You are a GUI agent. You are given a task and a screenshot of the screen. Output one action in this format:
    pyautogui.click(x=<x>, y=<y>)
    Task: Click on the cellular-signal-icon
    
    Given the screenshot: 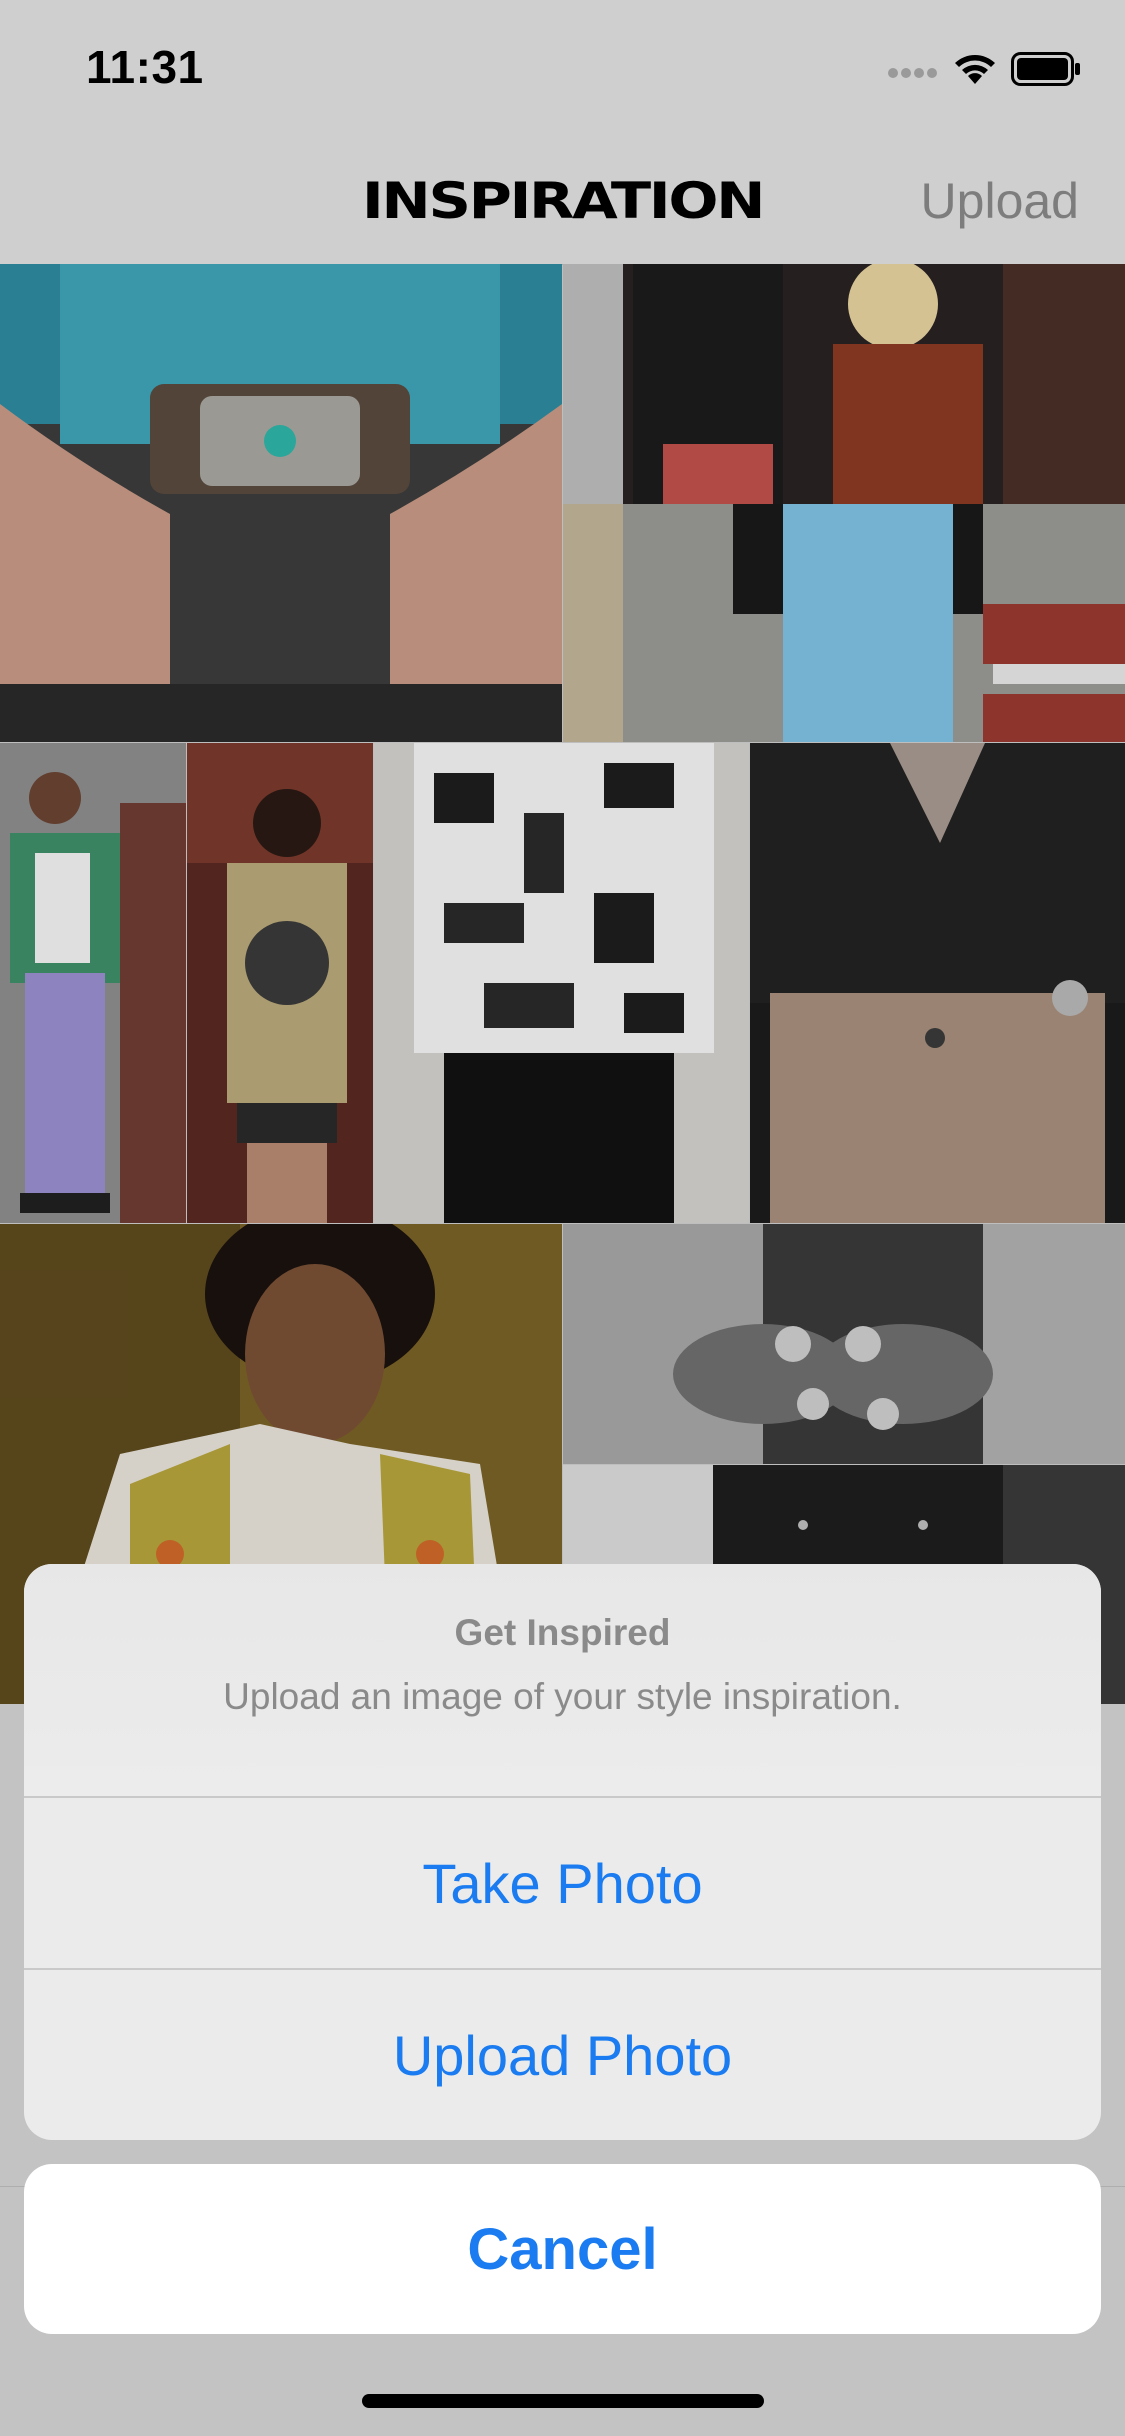 What is the action you would take?
    pyautogui.click(x=912, y=73)
    